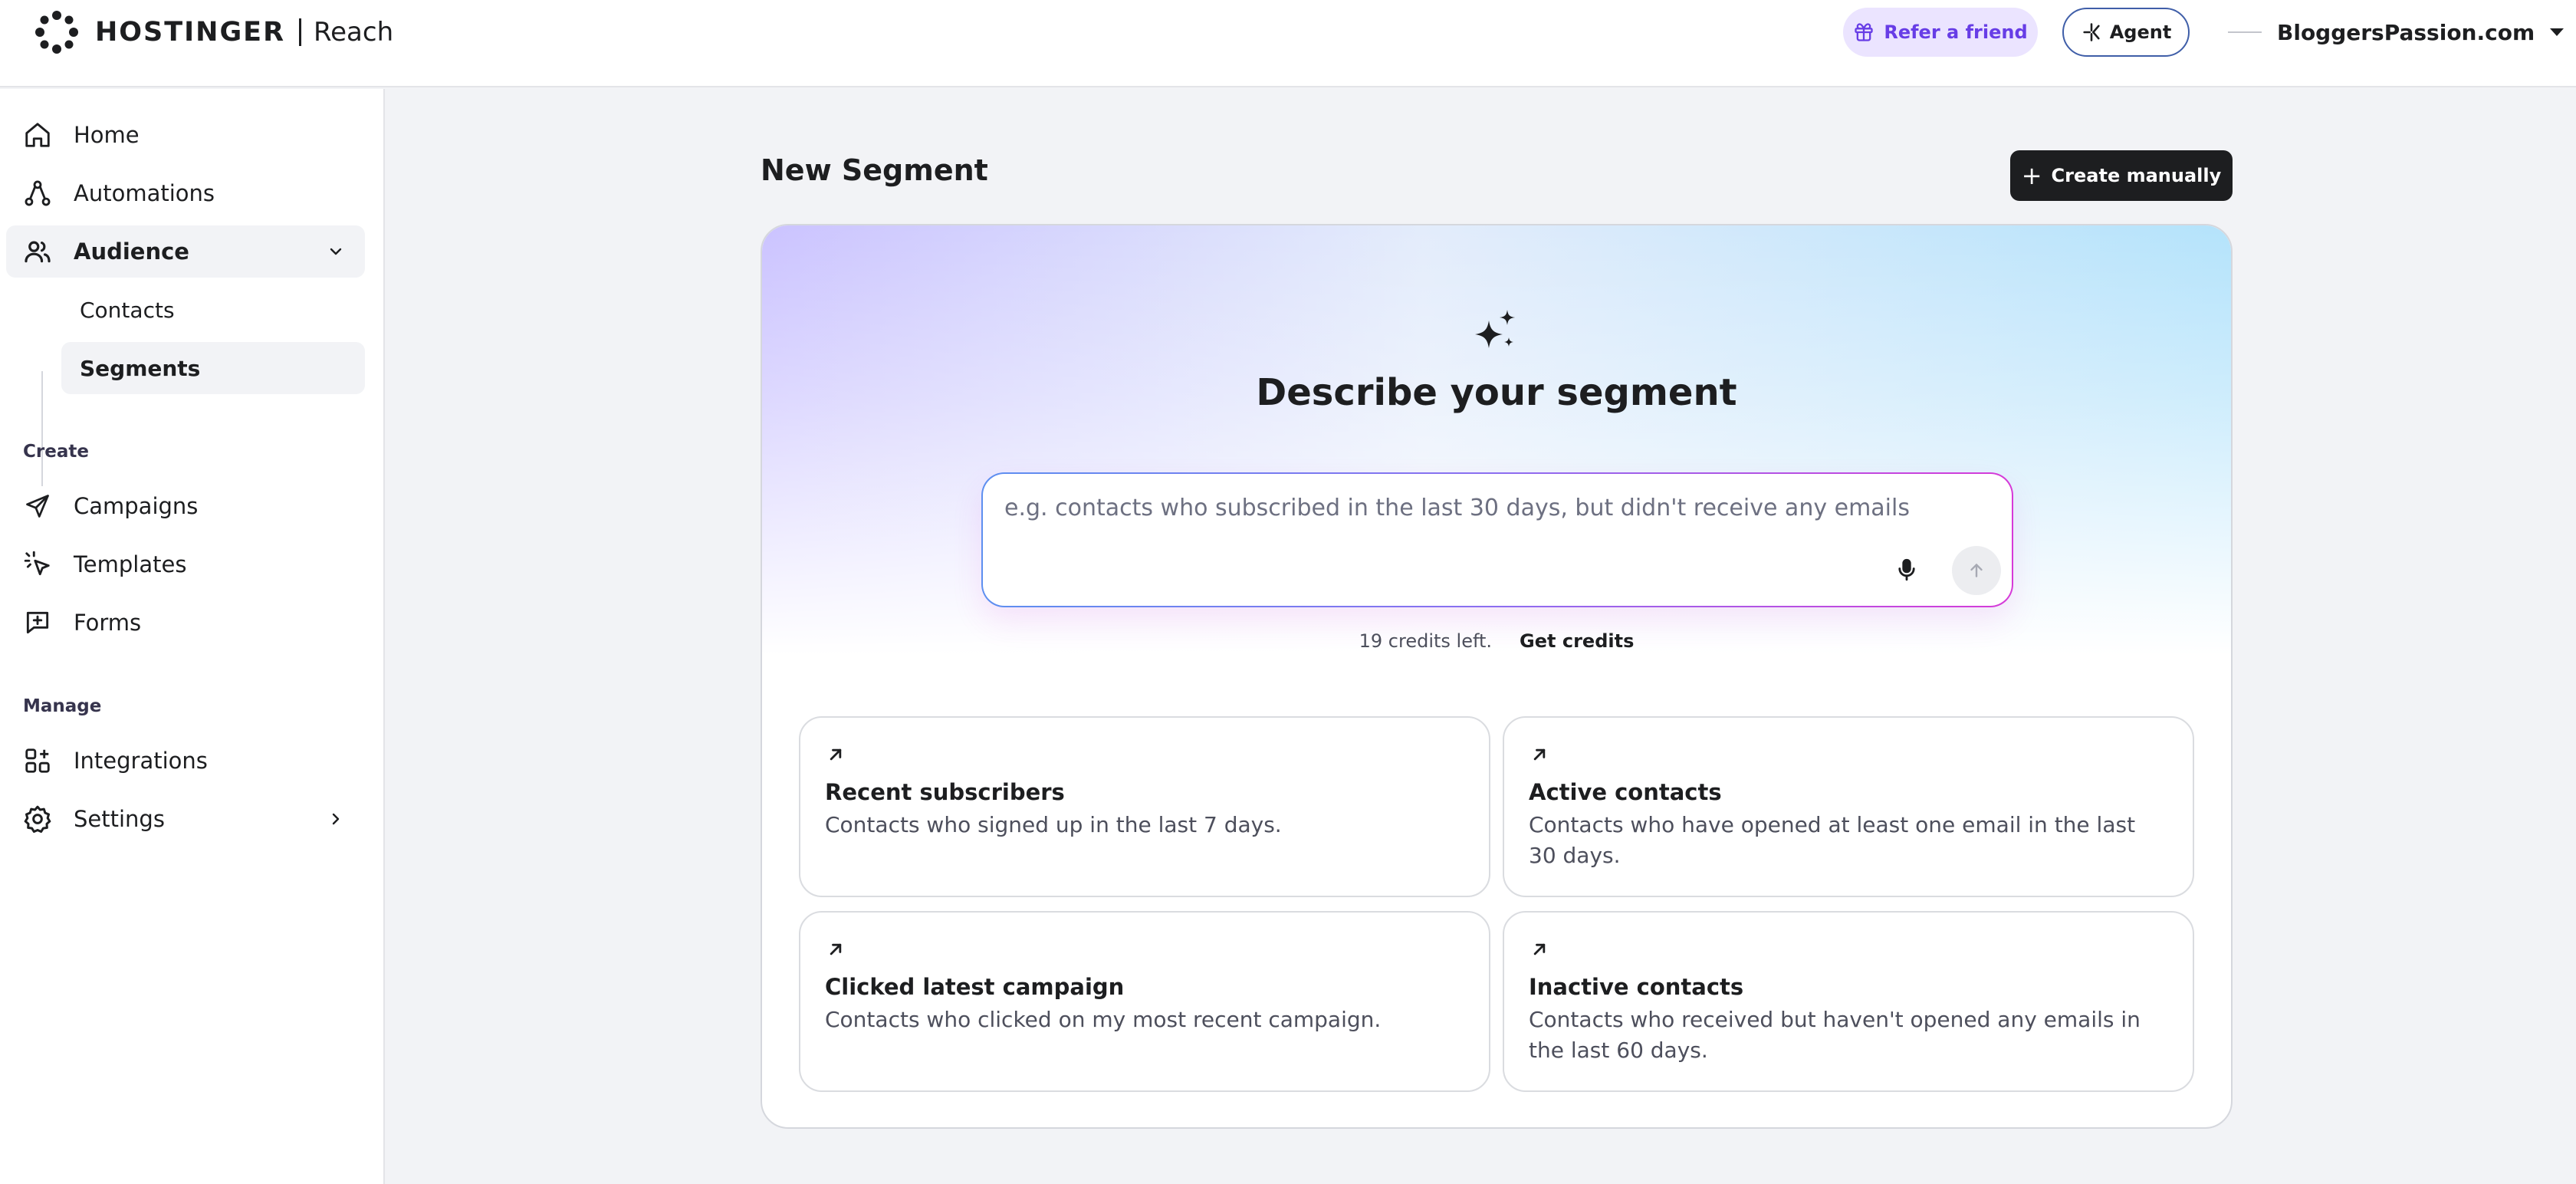 The image size is (2576, 1184). I want to click on home-icon, so click(37, 135).